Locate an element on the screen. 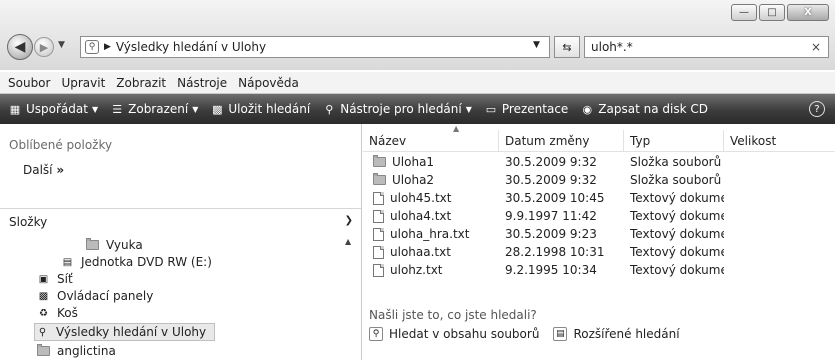  organize-button: ▦ Uspořádat ▼ is located at coordinates (53, 109).